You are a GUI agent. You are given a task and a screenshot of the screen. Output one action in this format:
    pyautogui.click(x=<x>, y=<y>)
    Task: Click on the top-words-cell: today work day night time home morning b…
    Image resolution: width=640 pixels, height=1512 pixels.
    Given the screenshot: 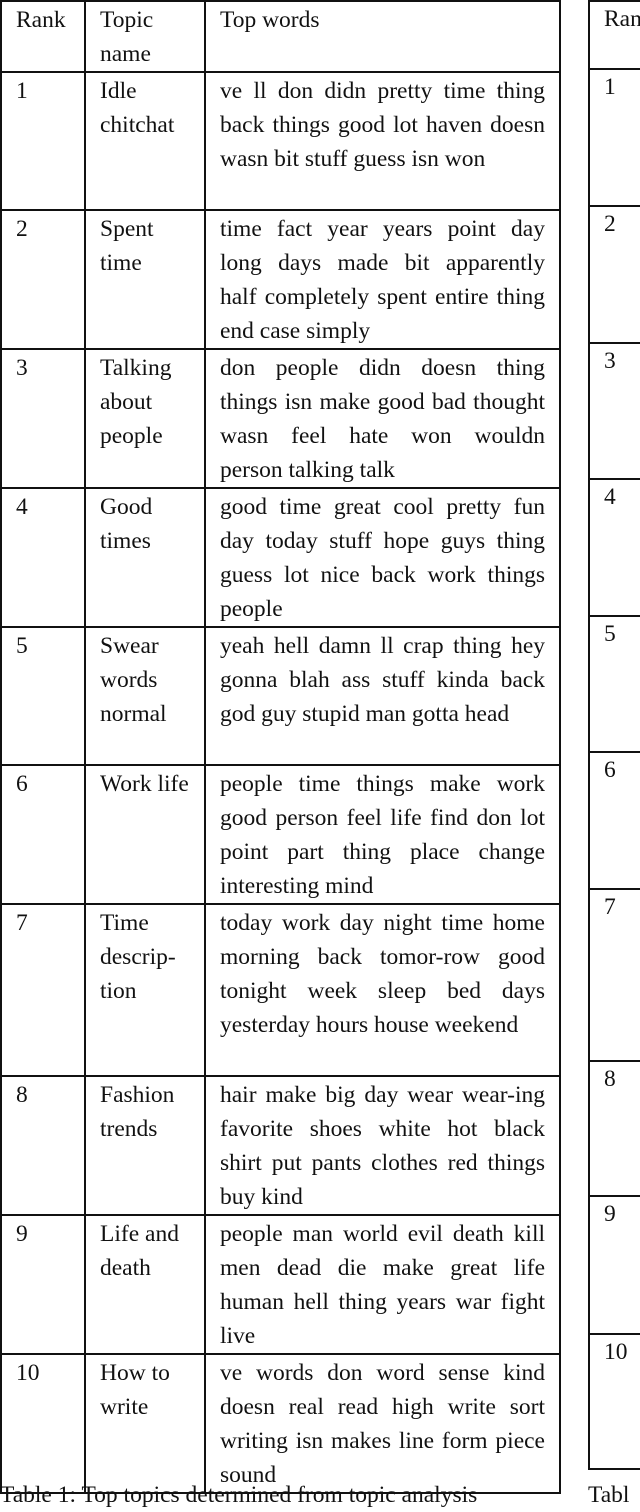 What is the action you would take?
    pyautogui.click(x=382, y=990)
    